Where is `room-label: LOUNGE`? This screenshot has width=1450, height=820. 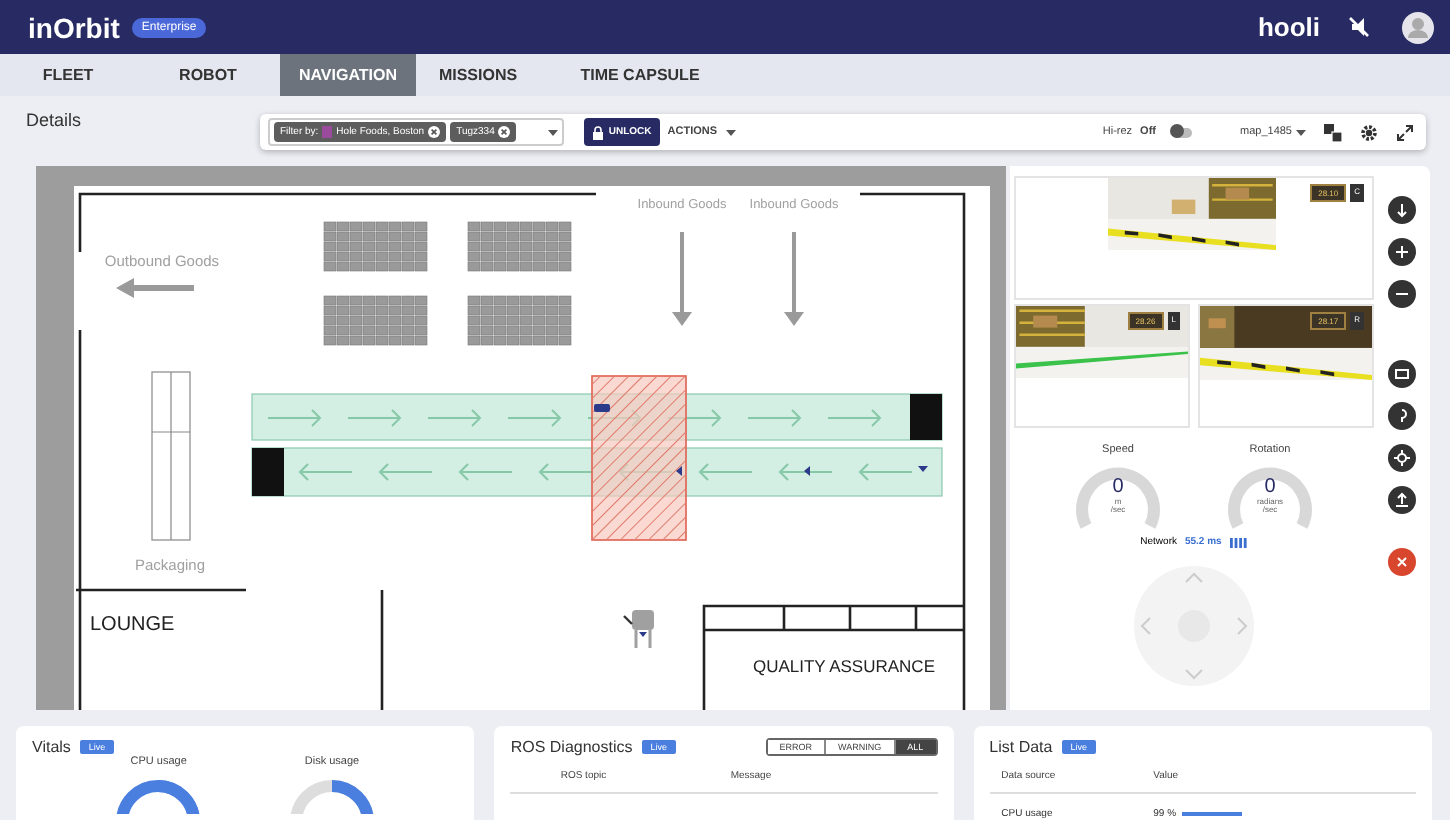 room-label: LOUNGE is located at coordinates (132, 625).